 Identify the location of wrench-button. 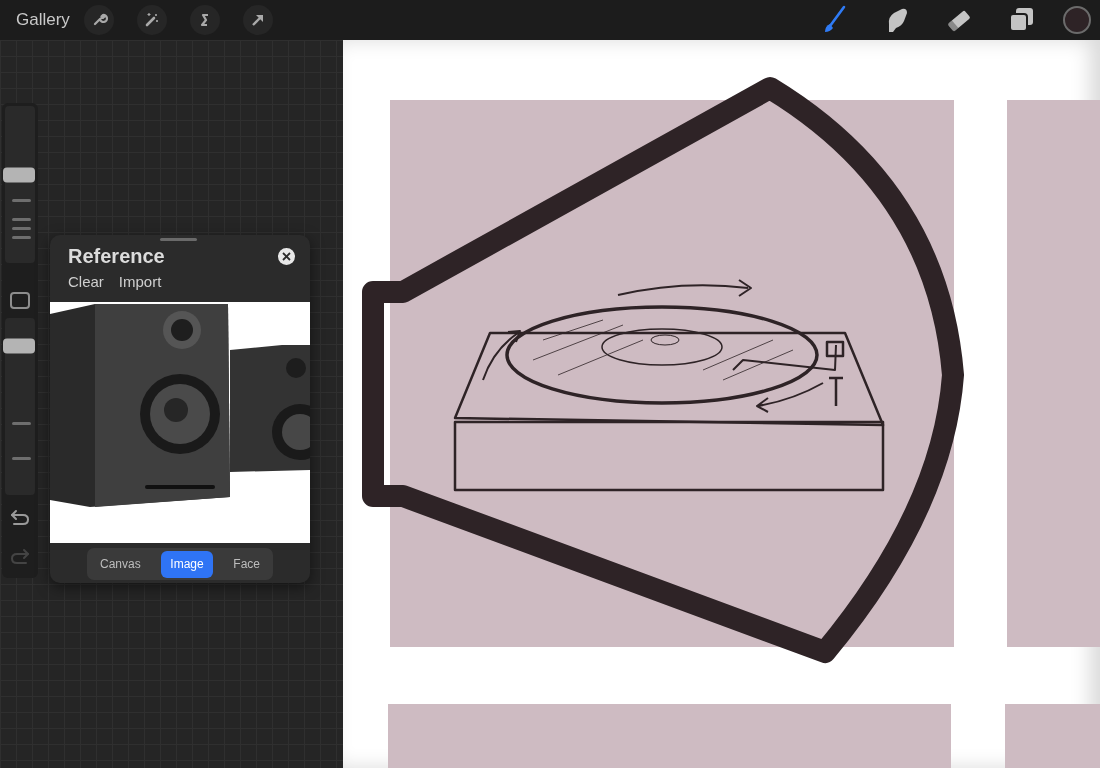
(98, 20).